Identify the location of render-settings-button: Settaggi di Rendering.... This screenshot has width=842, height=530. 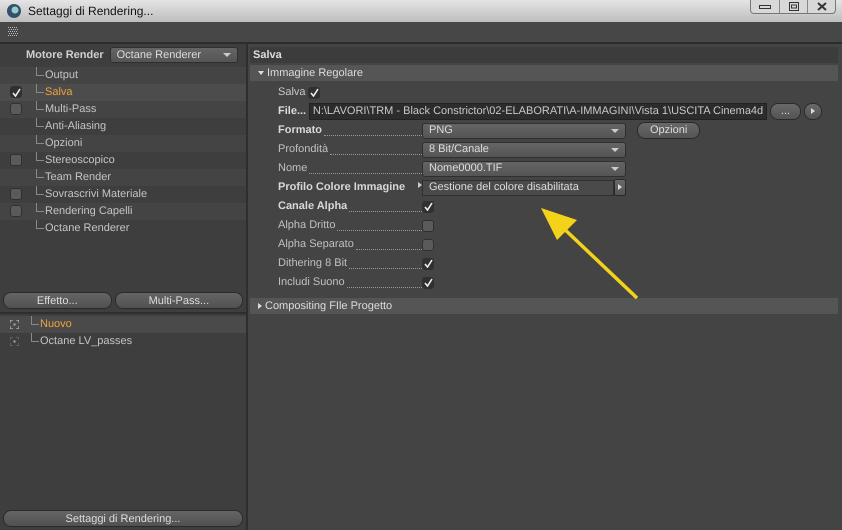
(123, 518).